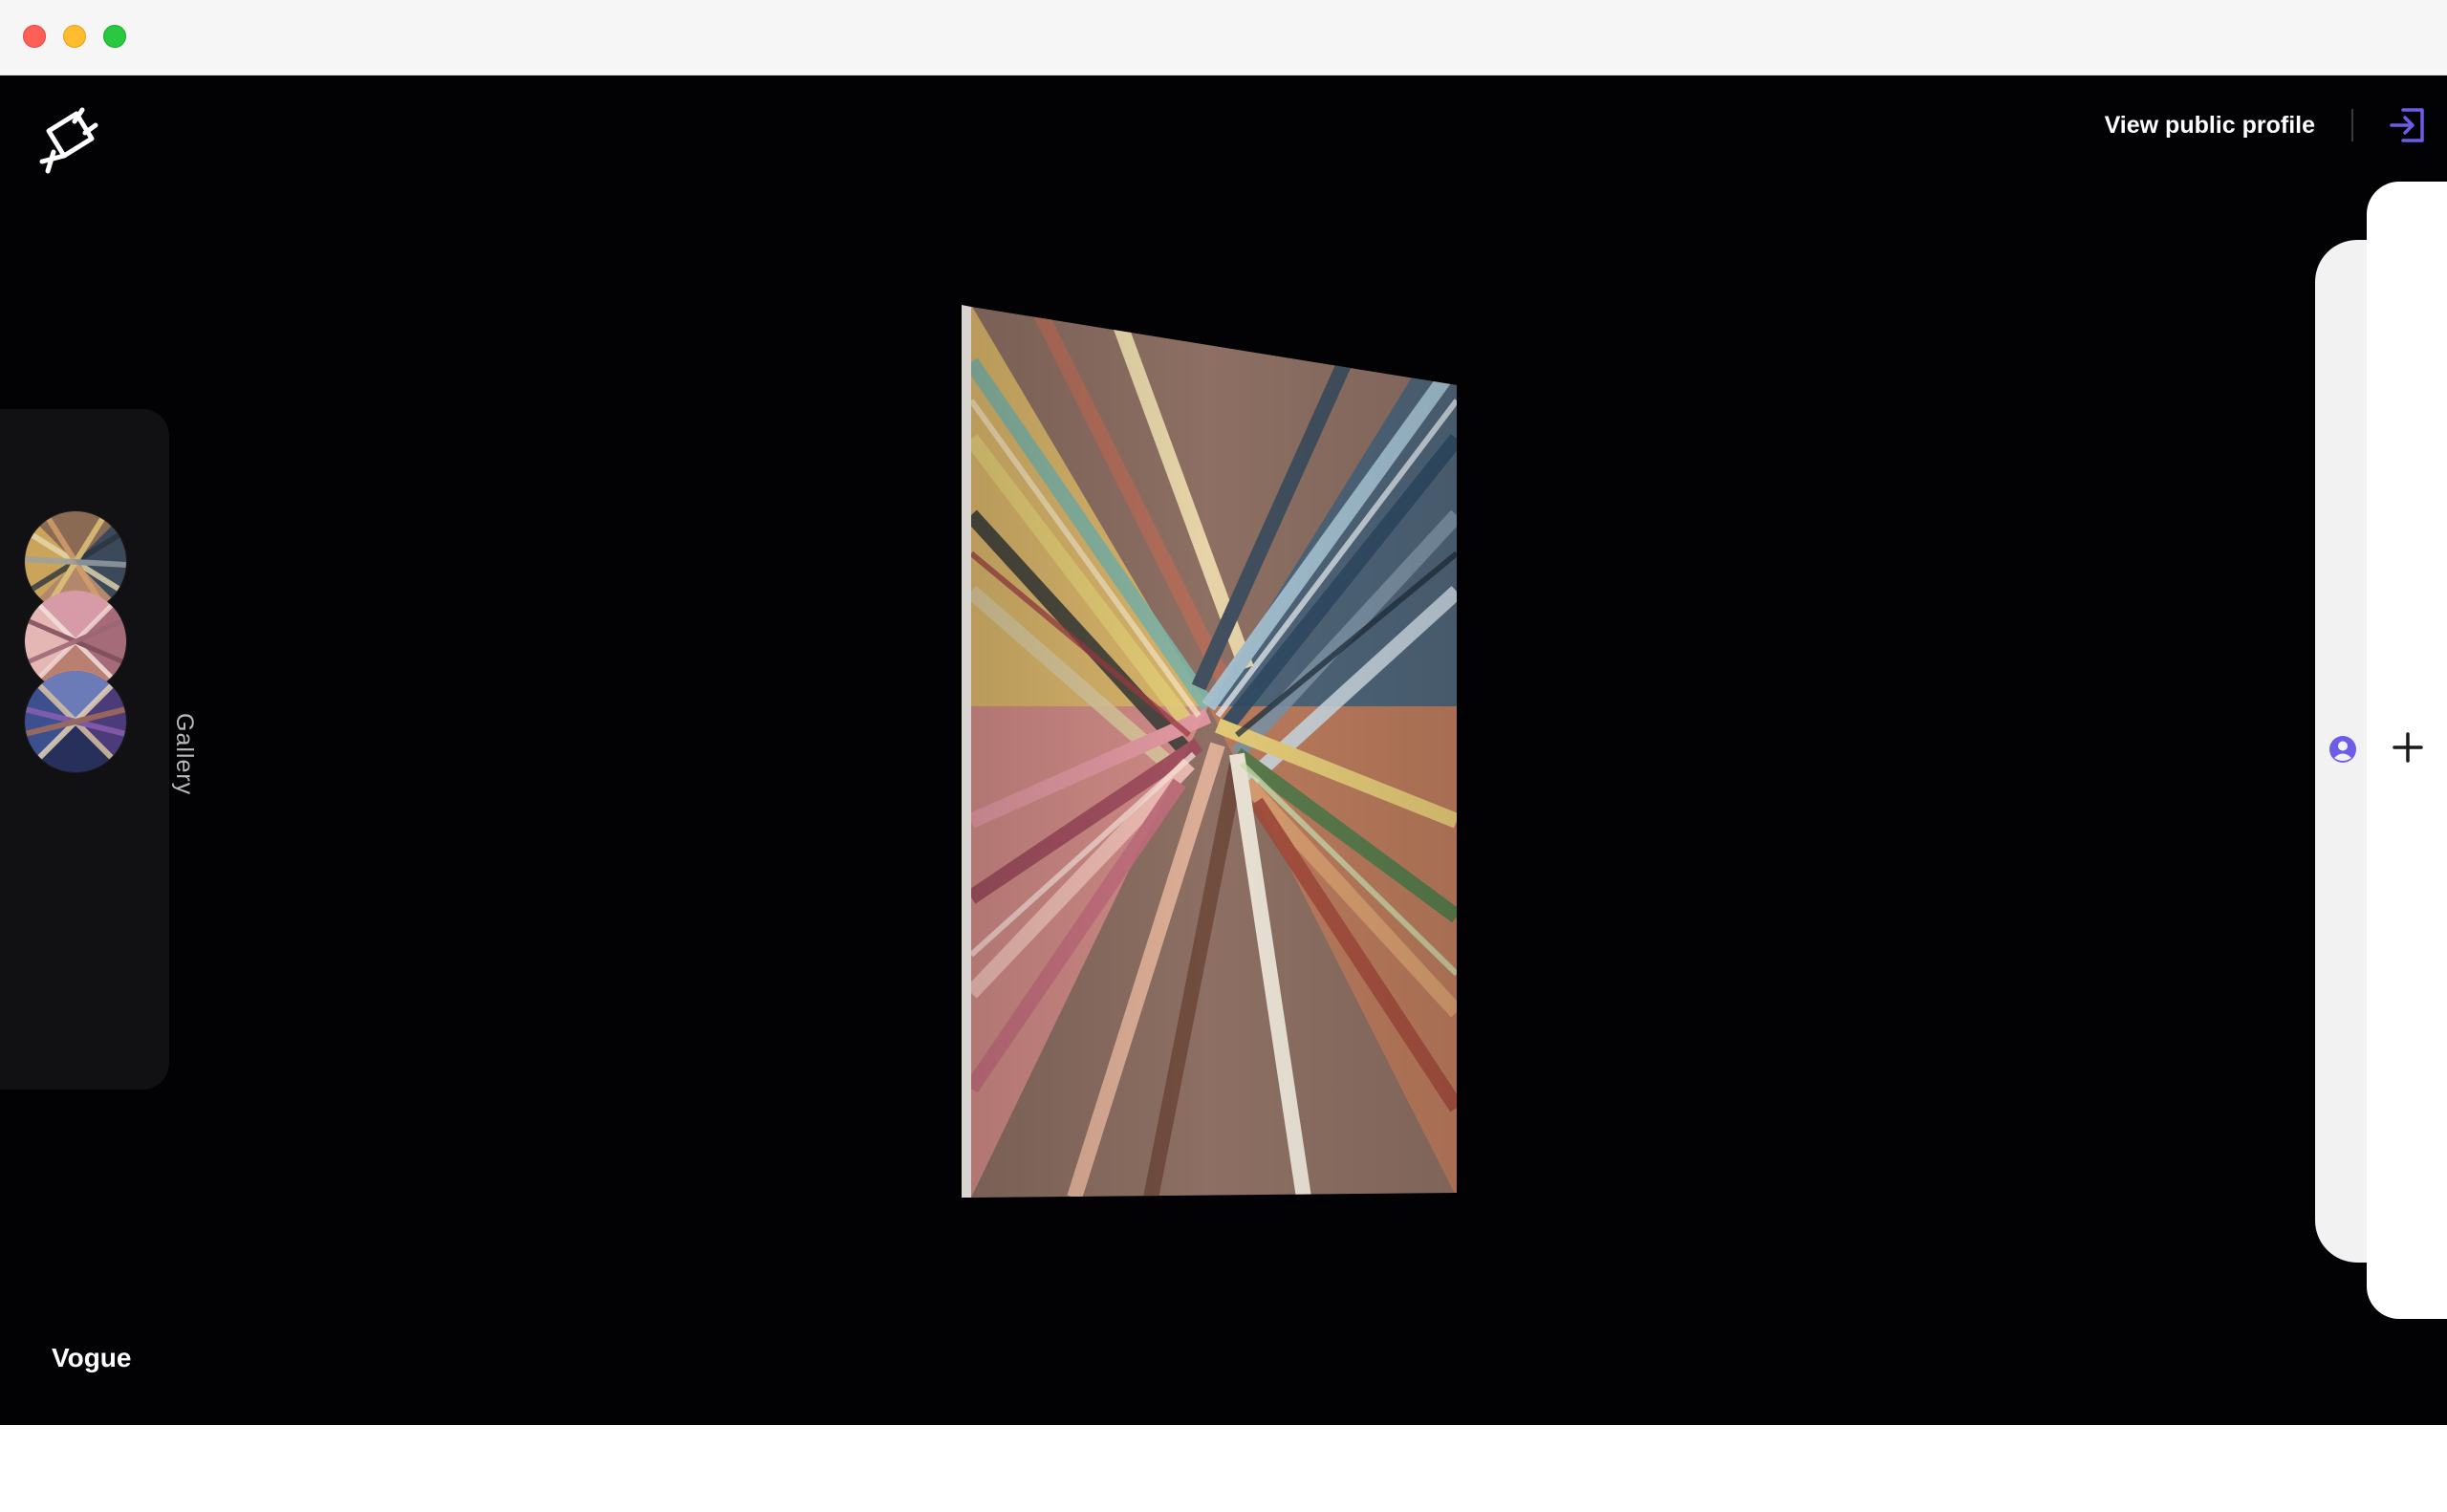  Describe the element at coordinates (74, 36) in the screenshot. I see `minimize-window-button` at that location.